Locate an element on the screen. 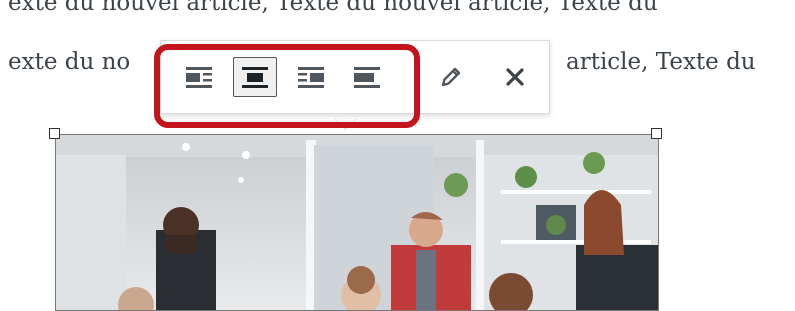 The height and width of the screenshot is (311, 795). align-center-icon is located at coordinates (255, 77).